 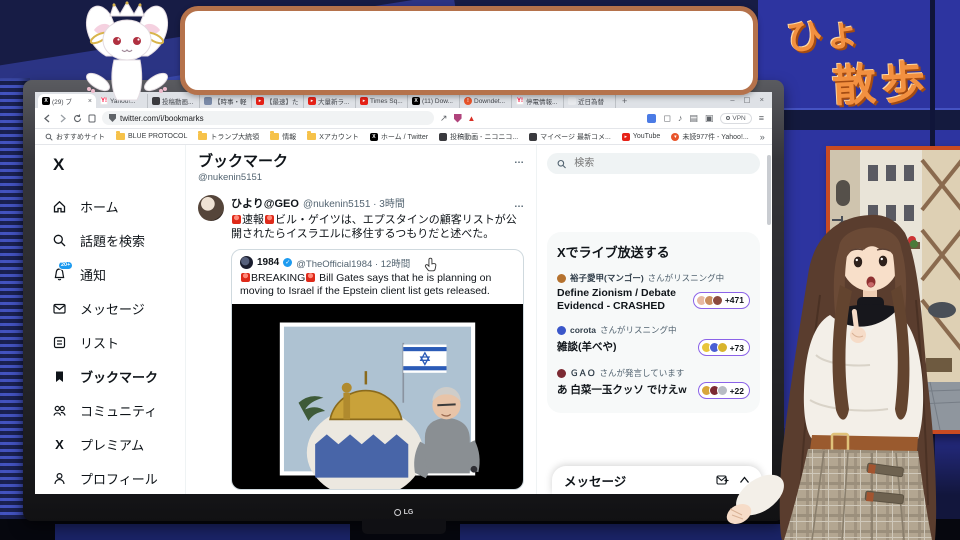 I want to click on sidebar-item-bookmarks: ブックマーク, so click(x=118, y=376).